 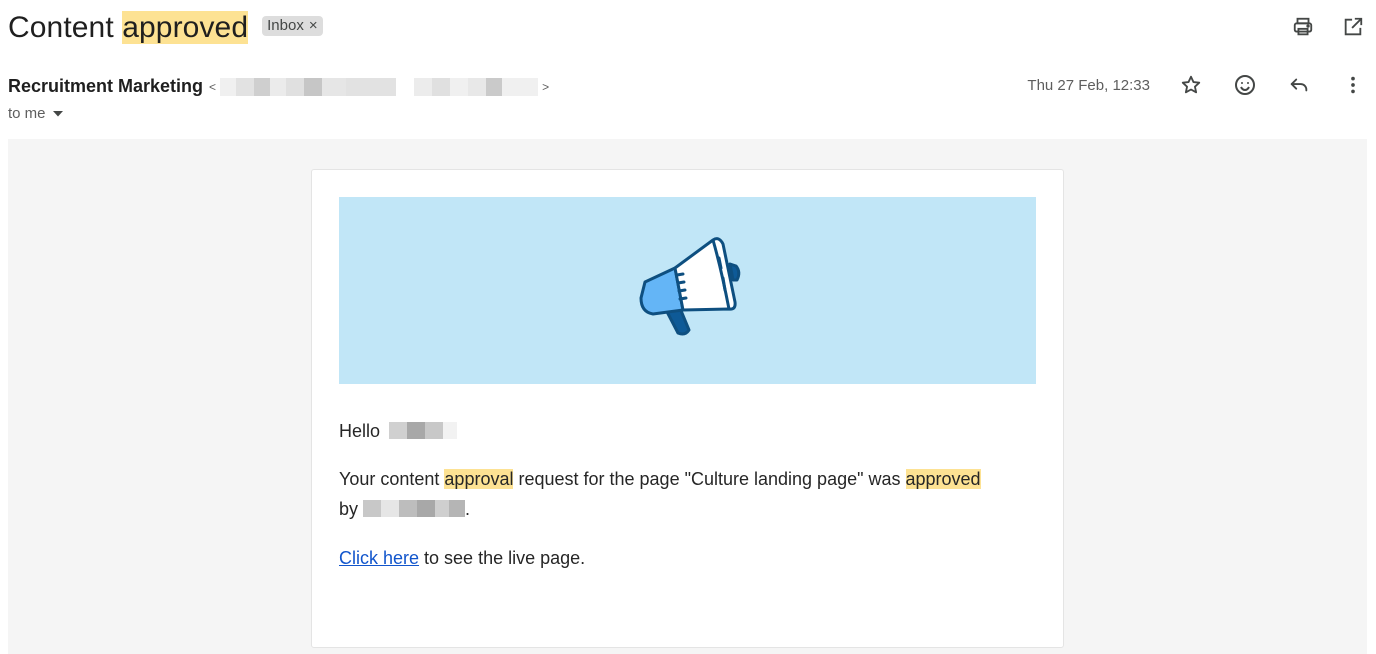 What do you see at coordinates (502, 558) in the screenshot?
I see `link-suffix: to see the live page.` at bounding box center [502, 558].